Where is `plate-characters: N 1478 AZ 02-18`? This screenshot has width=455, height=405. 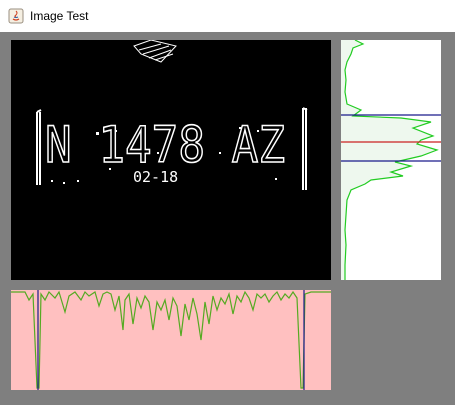
plate-characters: N 1478 AZ 02-18 is located at coordinates (165, 150).